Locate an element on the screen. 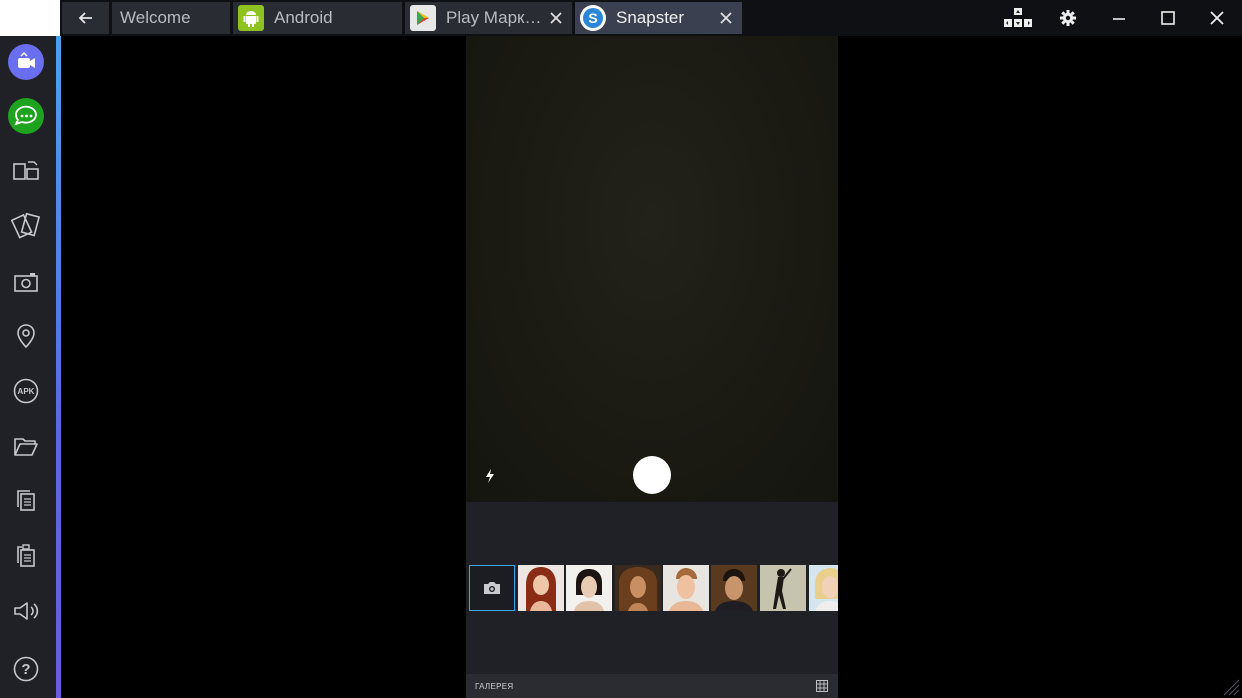  keymapping-button is located at coordinates (1018, 18).